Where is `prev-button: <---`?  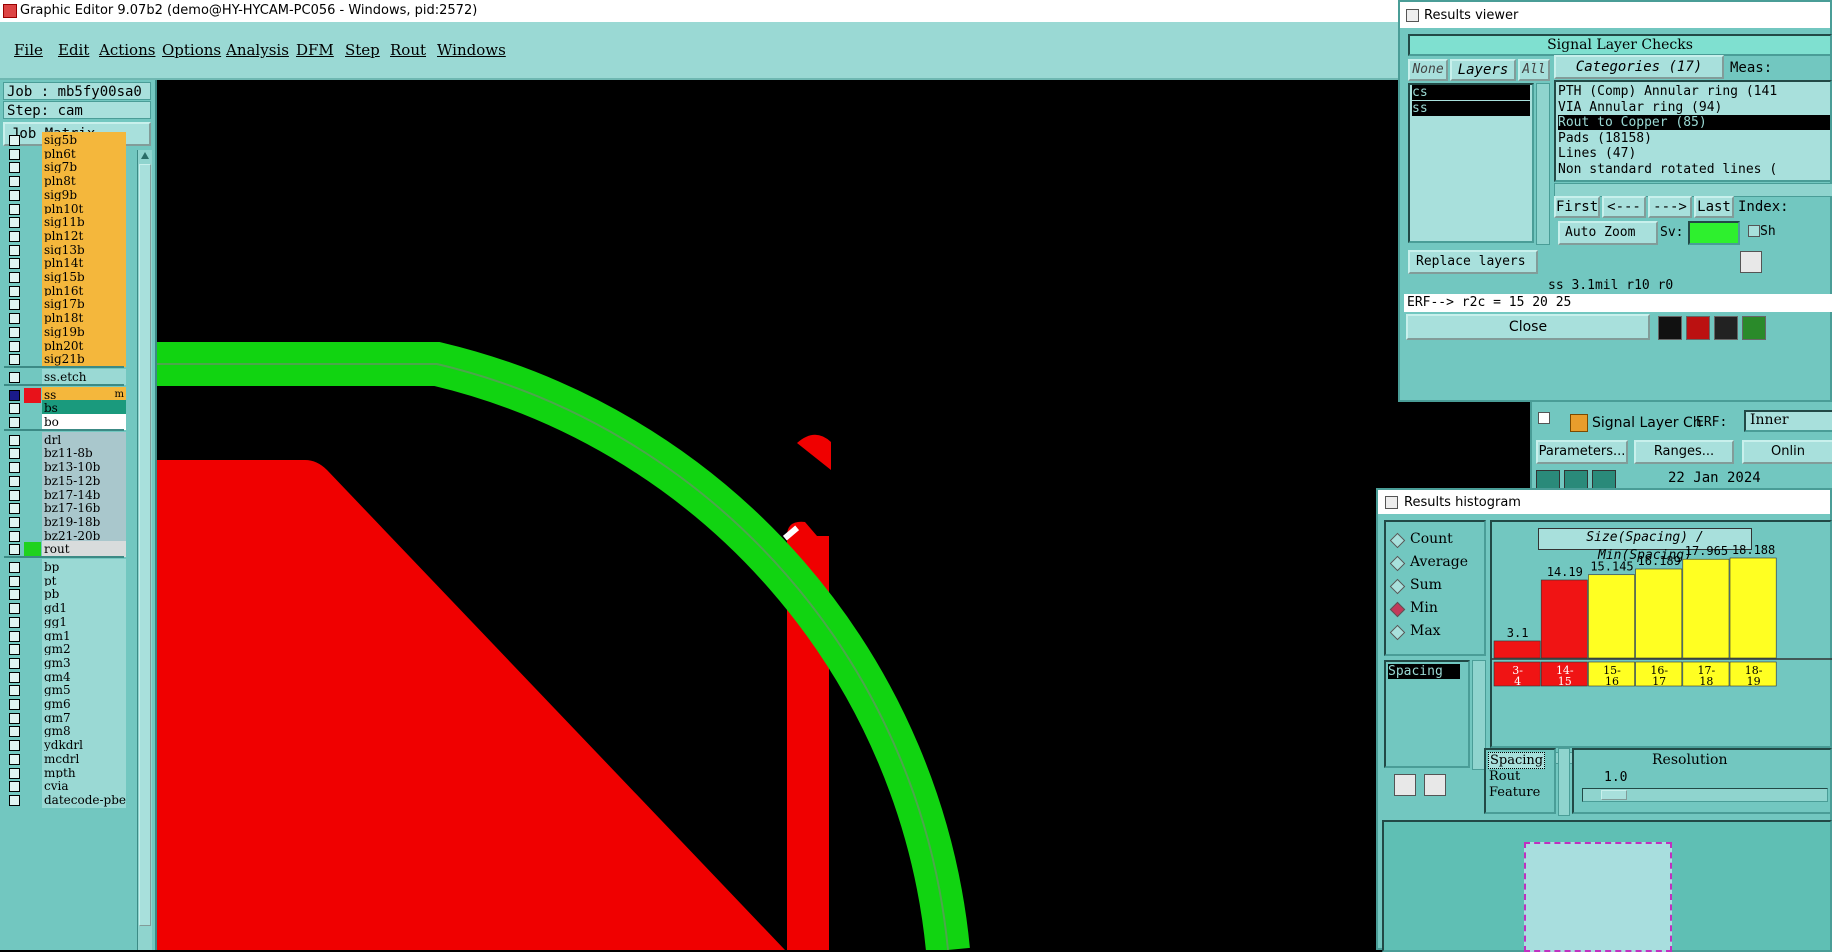 prev-button: <--- is located at coordinates (1624, 207).